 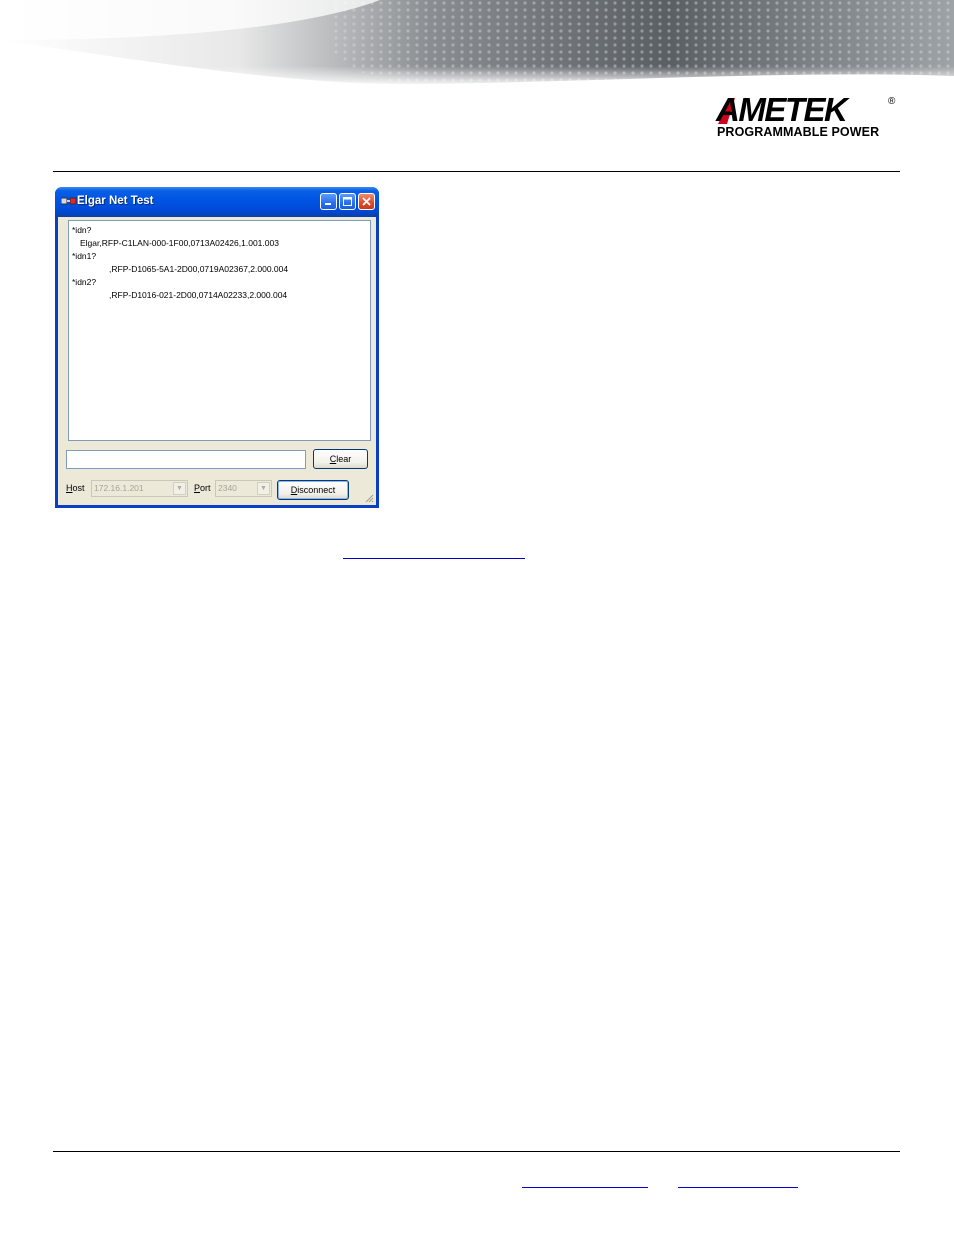 I want to click on clear-label: lear, so click(x=344, y=459).